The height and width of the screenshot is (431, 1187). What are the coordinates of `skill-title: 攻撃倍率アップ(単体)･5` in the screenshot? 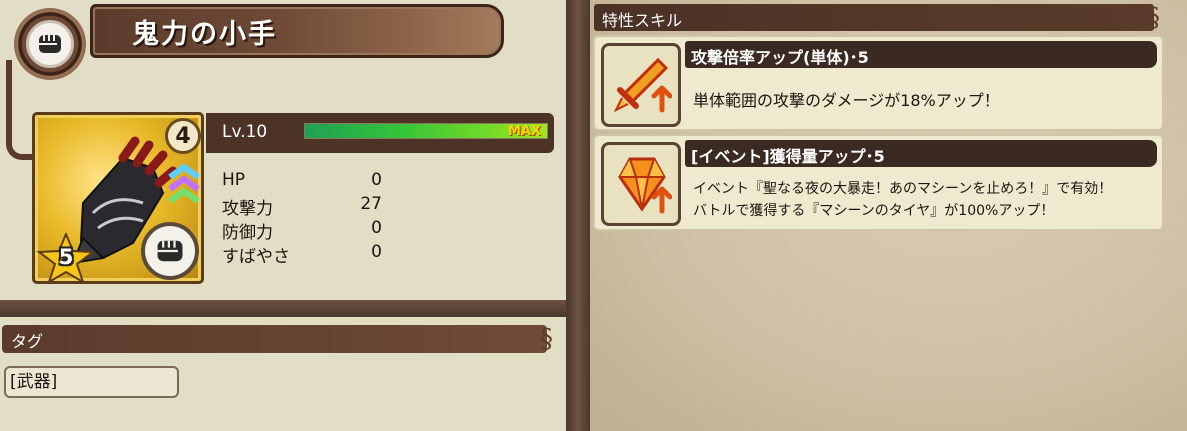 It's located at (780, 57).